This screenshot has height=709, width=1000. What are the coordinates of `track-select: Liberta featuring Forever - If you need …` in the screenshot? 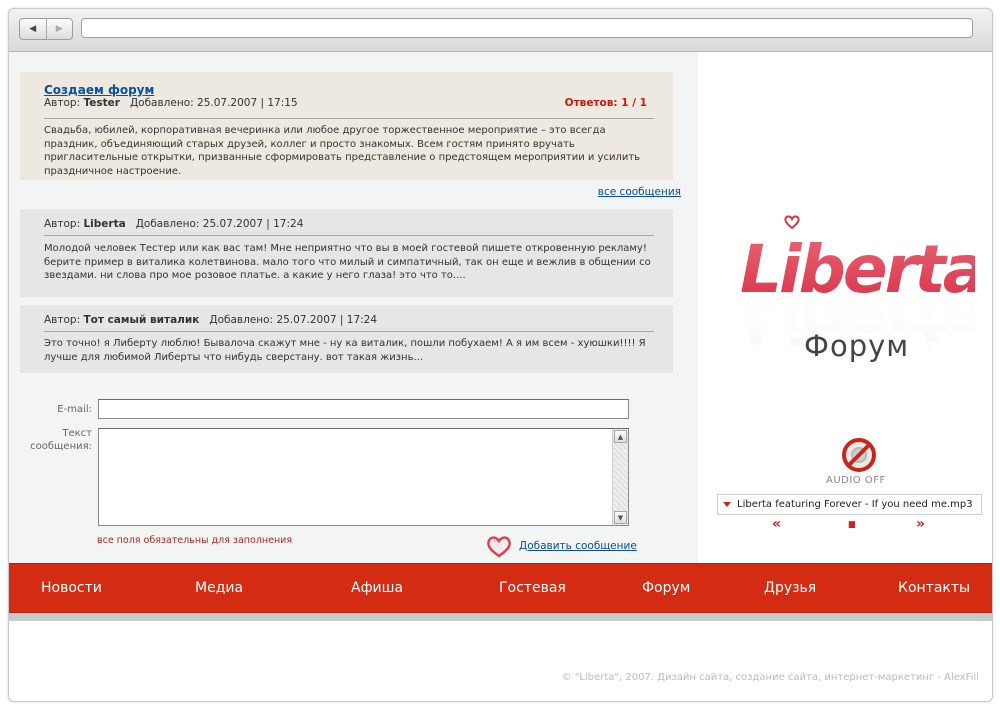 It's located at (849, 504).